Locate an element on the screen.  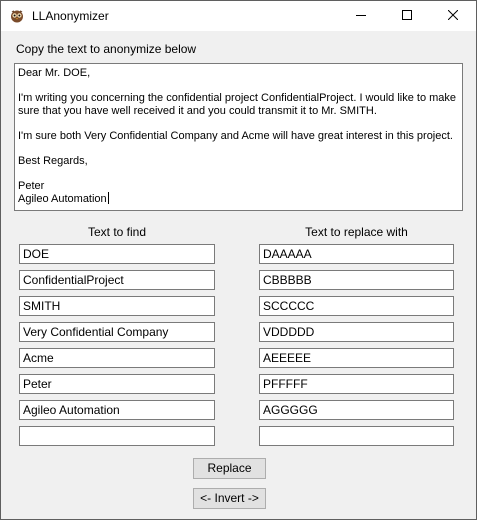
invert-button: <- Invert -> is located at coordinates (229, 498).